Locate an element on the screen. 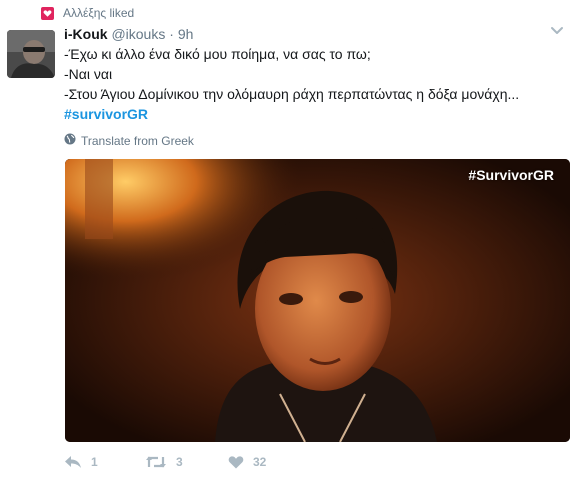  retweet-icon is located at coordinates (156, 462).